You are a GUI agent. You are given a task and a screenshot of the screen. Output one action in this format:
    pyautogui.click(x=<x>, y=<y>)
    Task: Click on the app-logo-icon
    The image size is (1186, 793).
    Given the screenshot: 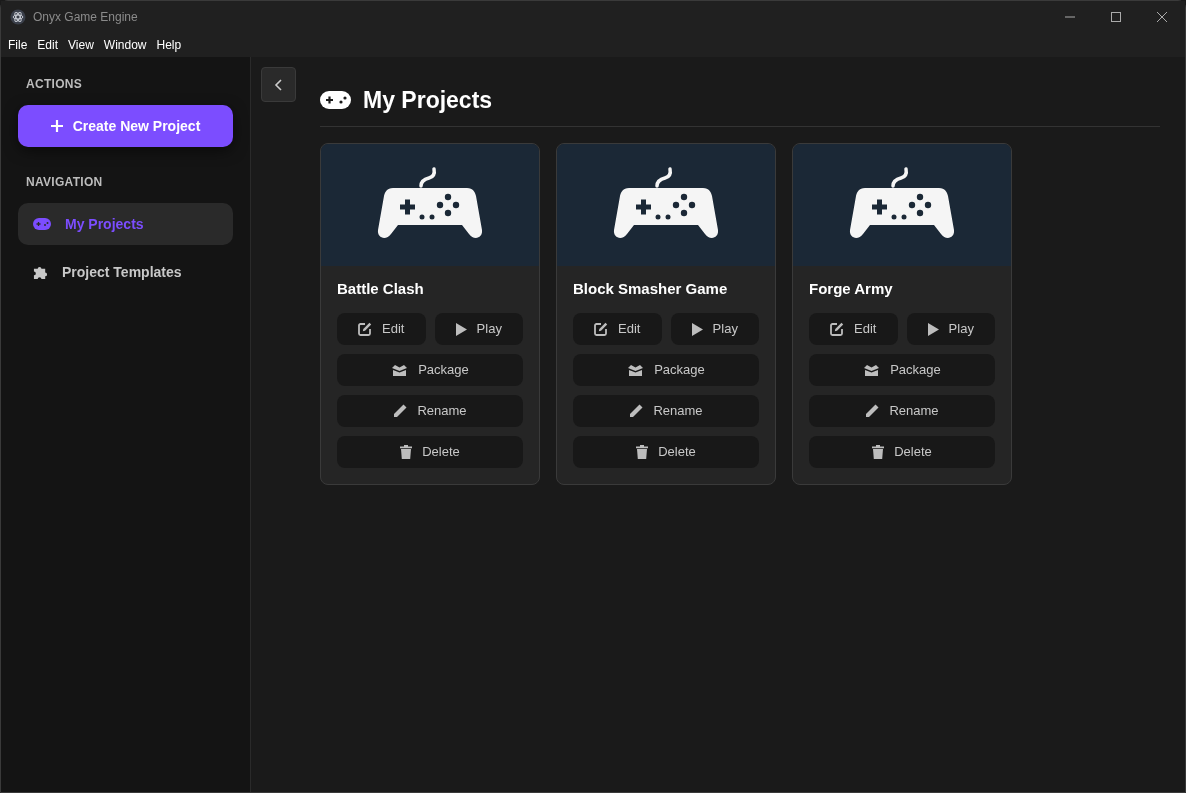 What is the action you would take?
    pyautogui.click(x=18, y=17)
    